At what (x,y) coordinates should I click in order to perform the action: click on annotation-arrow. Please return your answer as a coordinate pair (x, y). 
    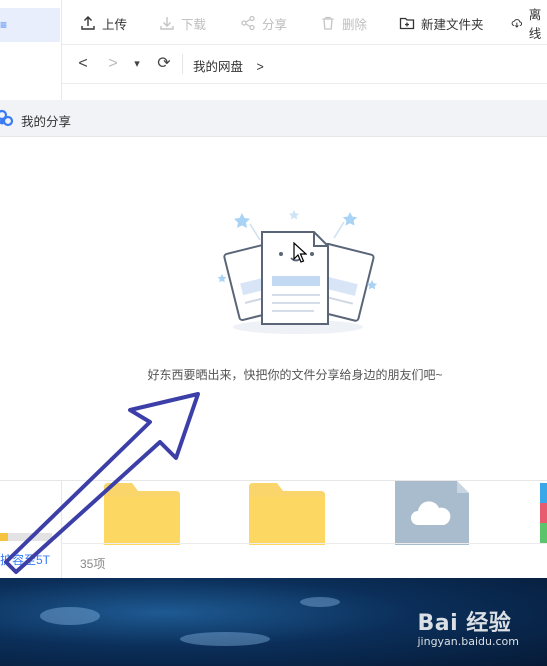
    Looking at the image, I should click on (102, 483).